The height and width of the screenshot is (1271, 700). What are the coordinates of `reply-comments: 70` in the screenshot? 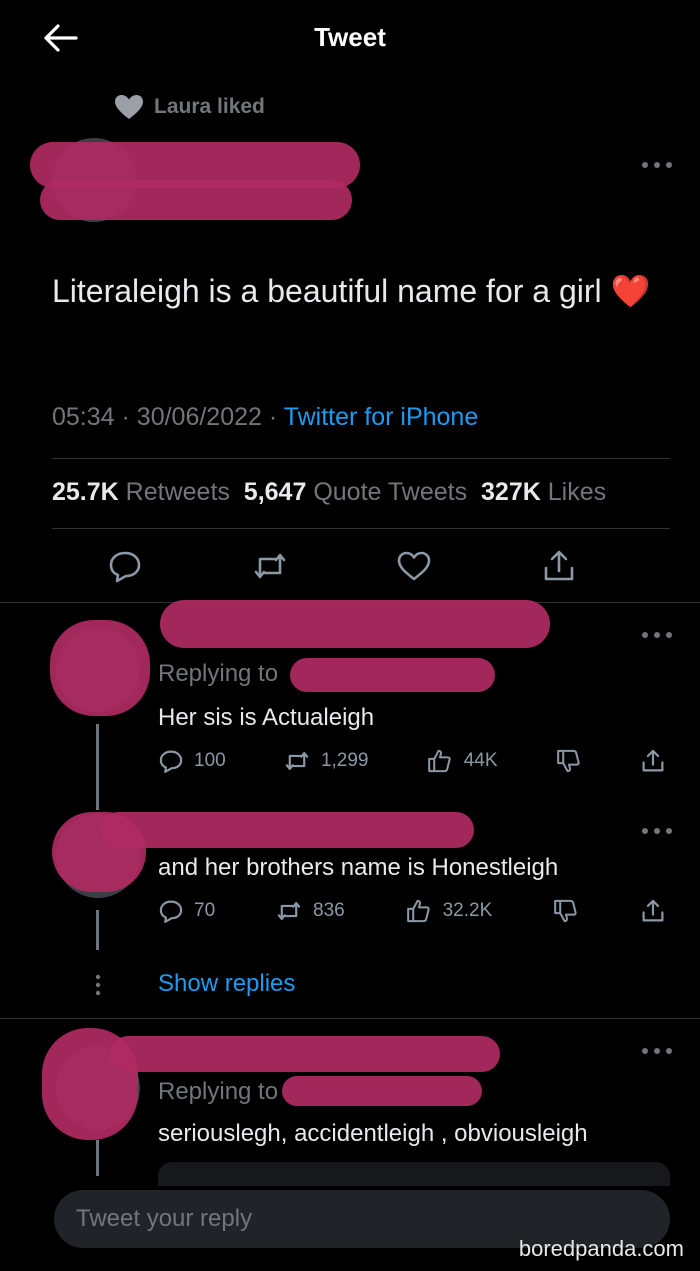 It's located at (186, 911).